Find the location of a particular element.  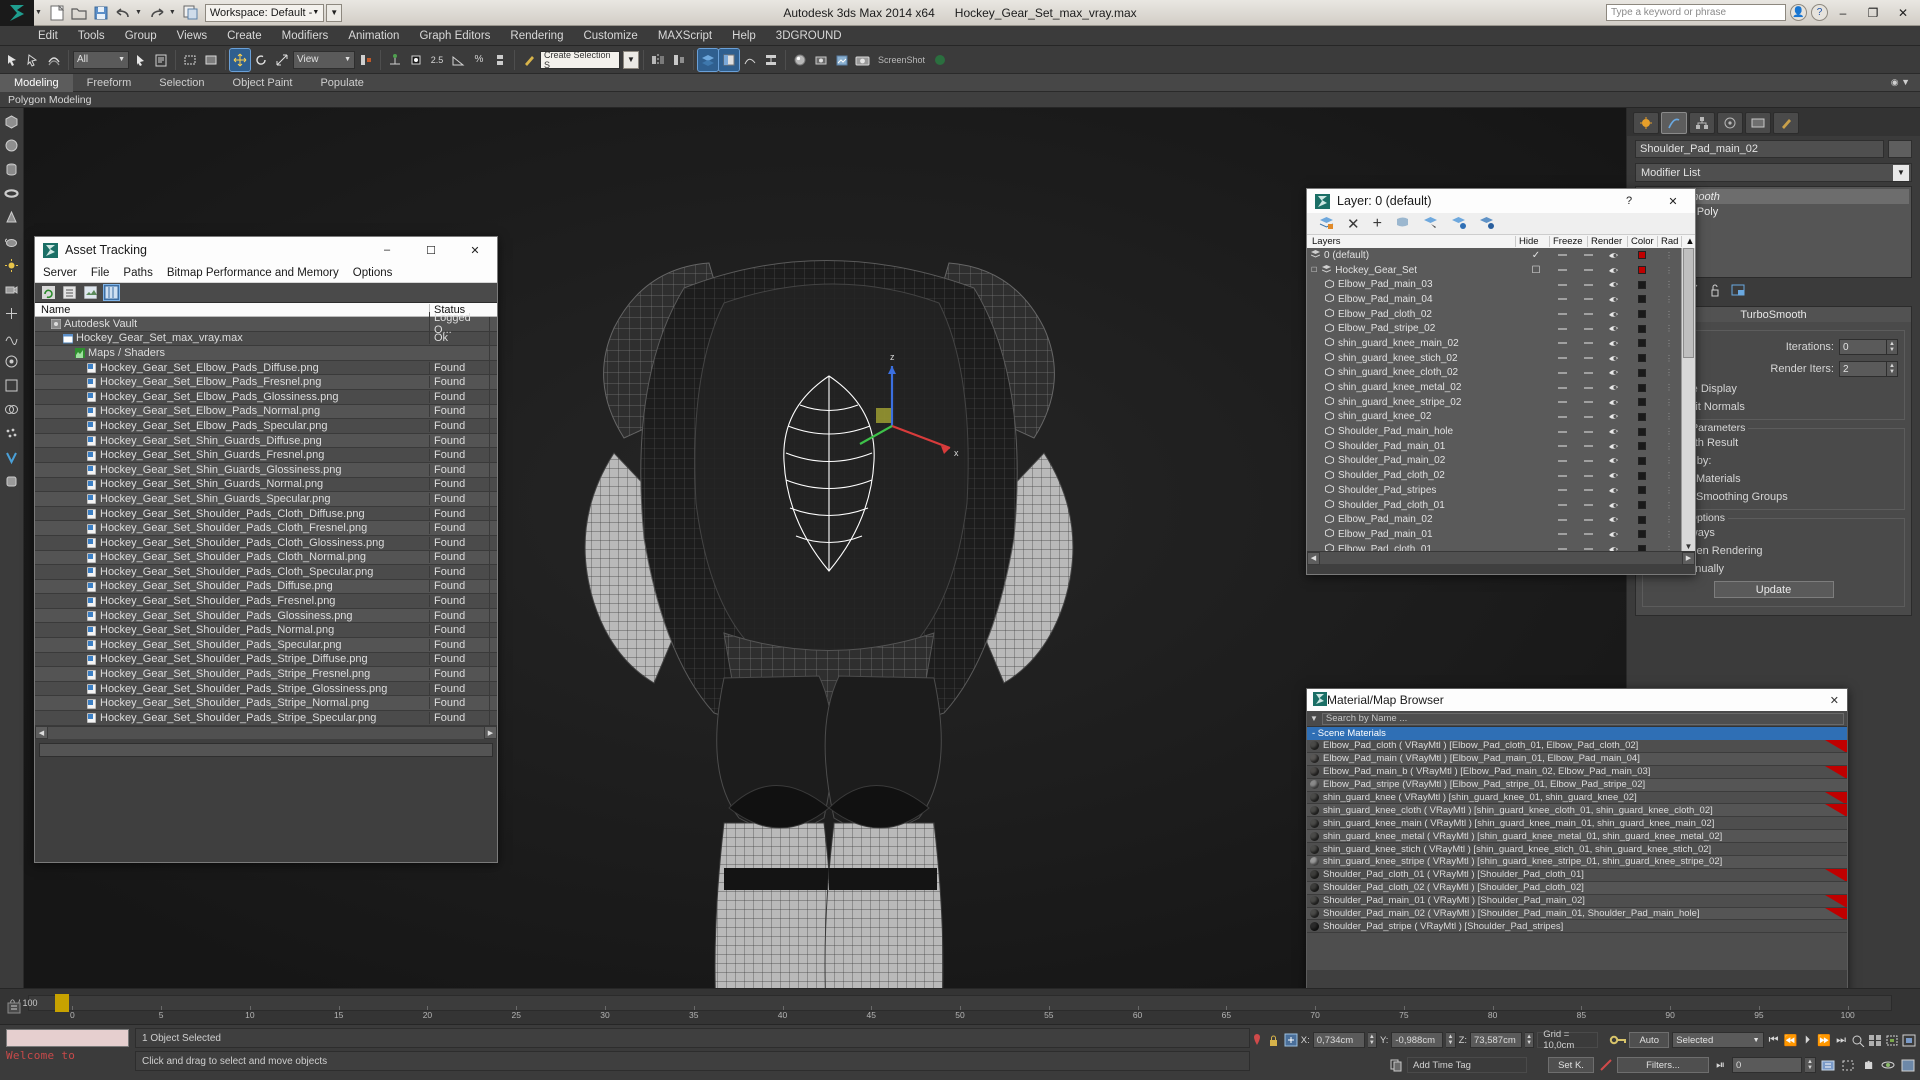

at-menu-server: Server is located at coordinates (60, 273).